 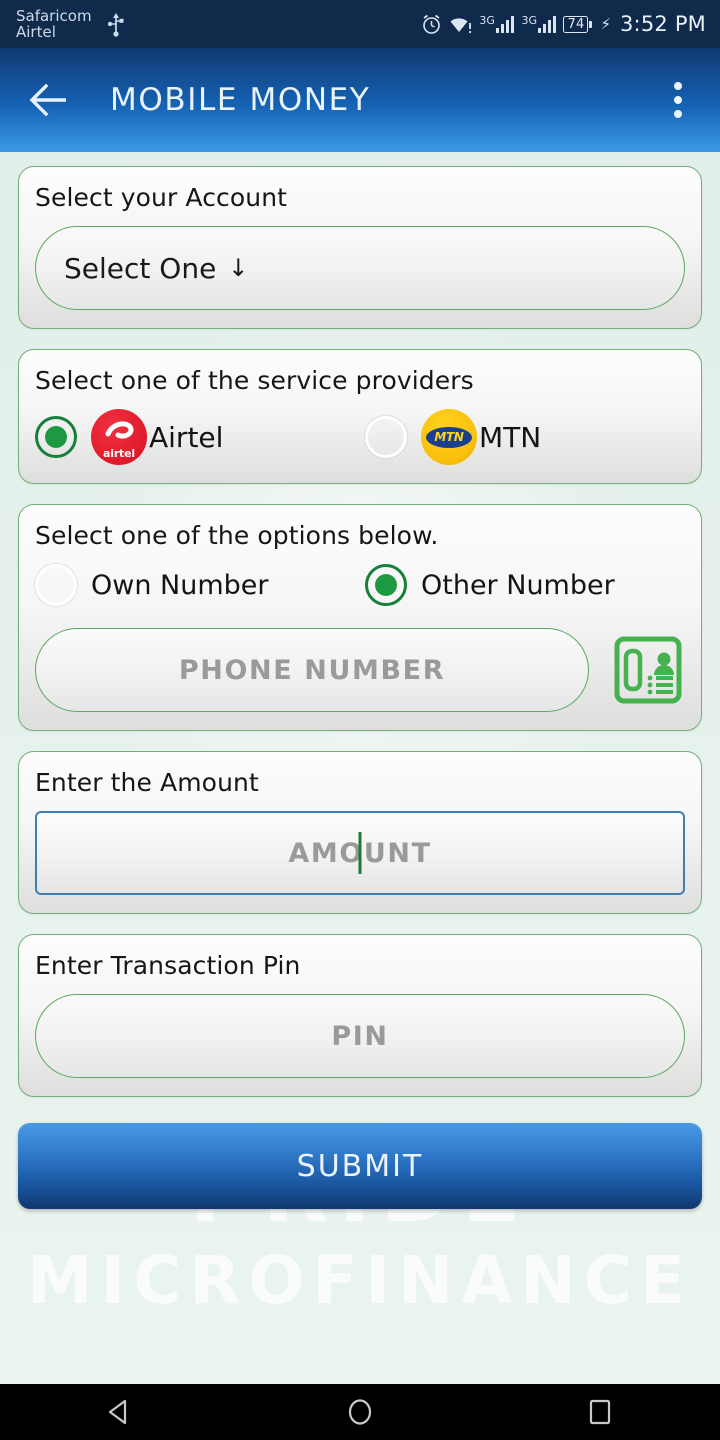 I want to click on provider-option-airtel: airtel Airtel, so click(x=200, y=437).